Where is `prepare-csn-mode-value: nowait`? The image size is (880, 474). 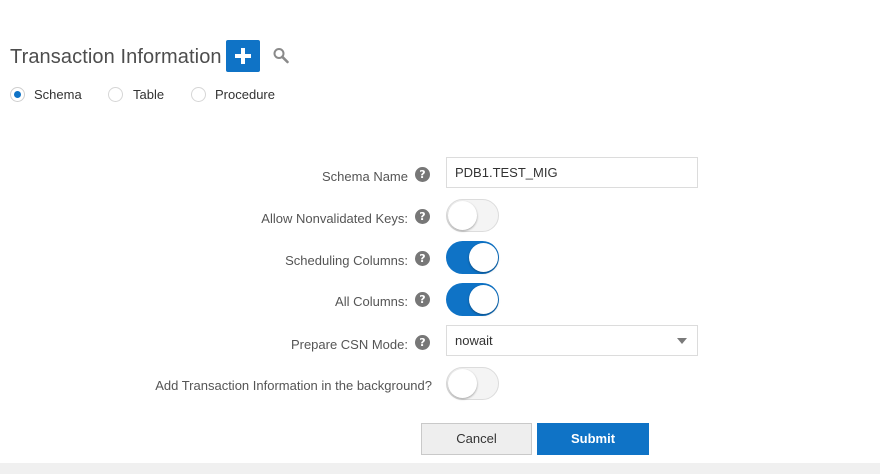 prepare-csn-mode-value: nowait is located at coordinates (474, 340).